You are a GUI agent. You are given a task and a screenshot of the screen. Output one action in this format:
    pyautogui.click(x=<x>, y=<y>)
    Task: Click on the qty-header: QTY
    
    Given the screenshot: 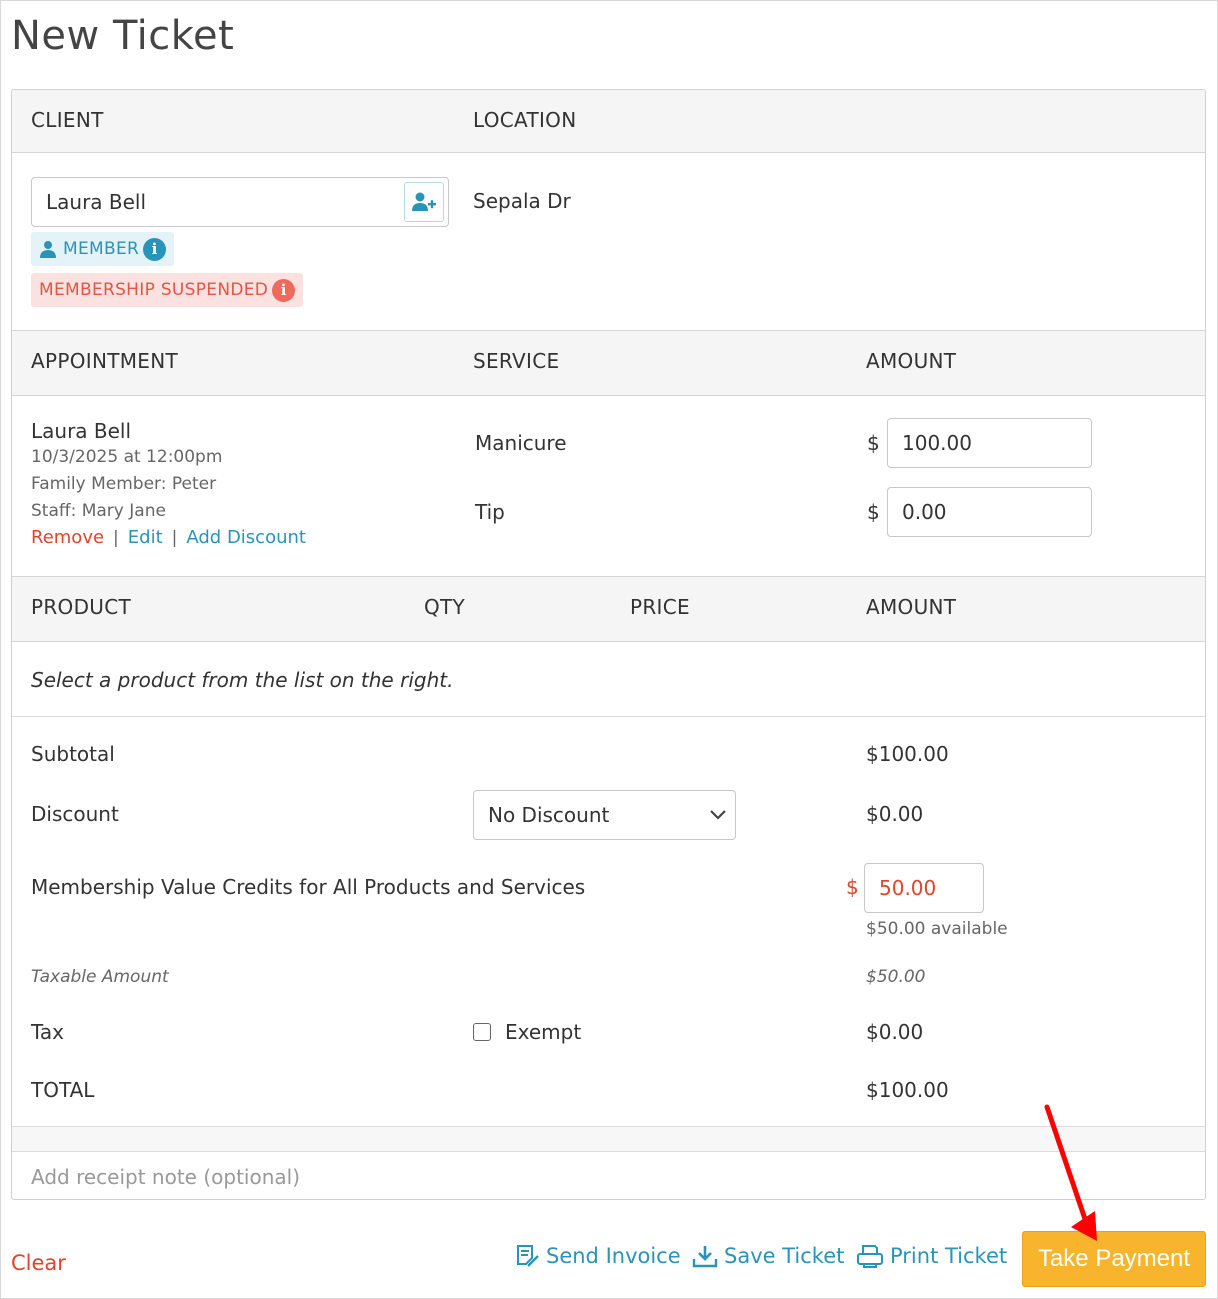 What is the action you would take?
    pyautogui.click(x=445, y=607)
    